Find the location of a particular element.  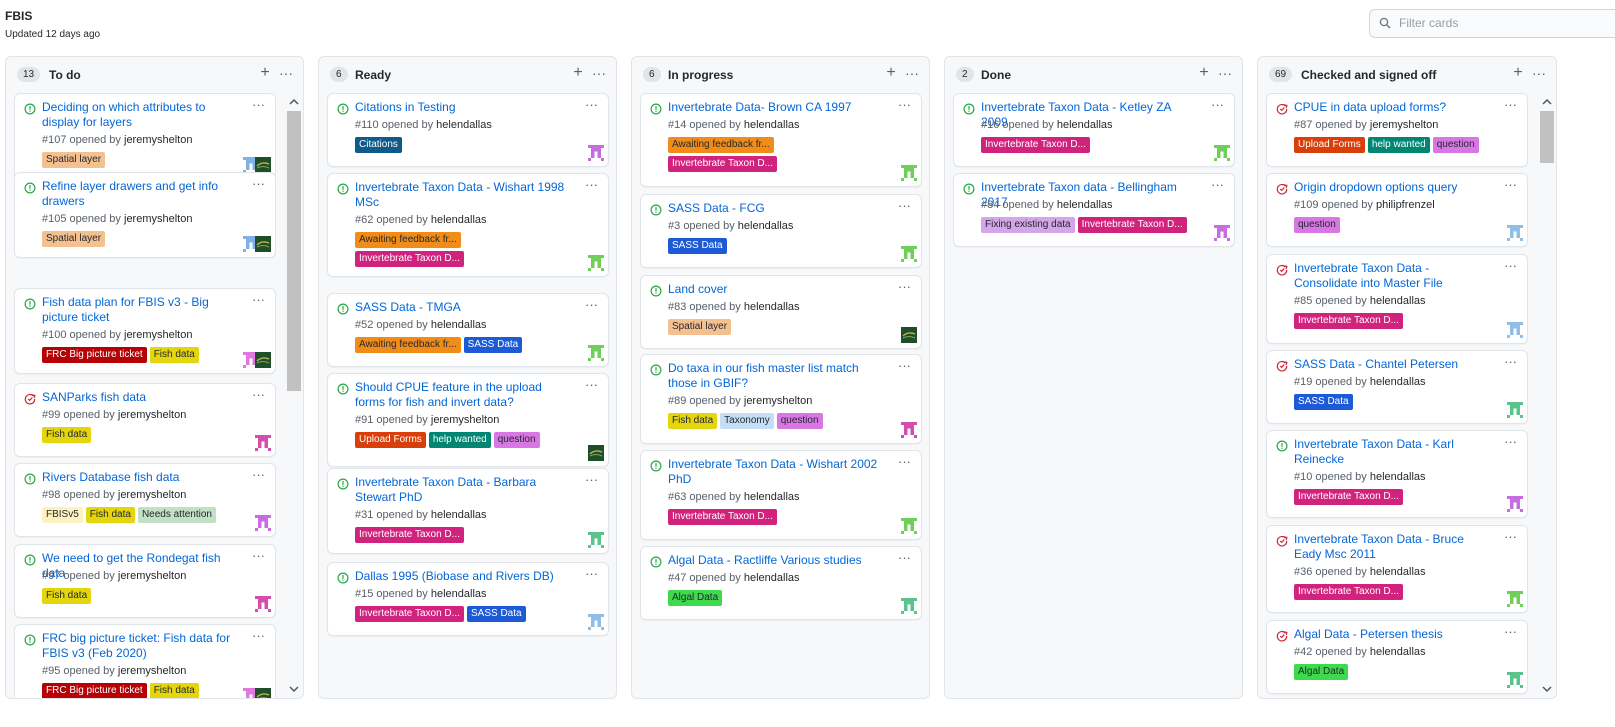

issue-title-link: CPUE in data upload forms? is located at coordinates (1390, 107).